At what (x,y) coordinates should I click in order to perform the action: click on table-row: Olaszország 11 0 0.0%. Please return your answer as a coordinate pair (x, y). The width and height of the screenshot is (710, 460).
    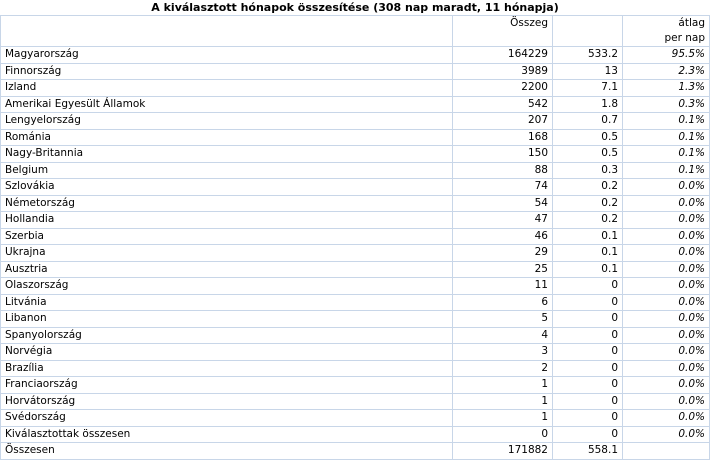
    Looking at the image, I should click on (355, 286).